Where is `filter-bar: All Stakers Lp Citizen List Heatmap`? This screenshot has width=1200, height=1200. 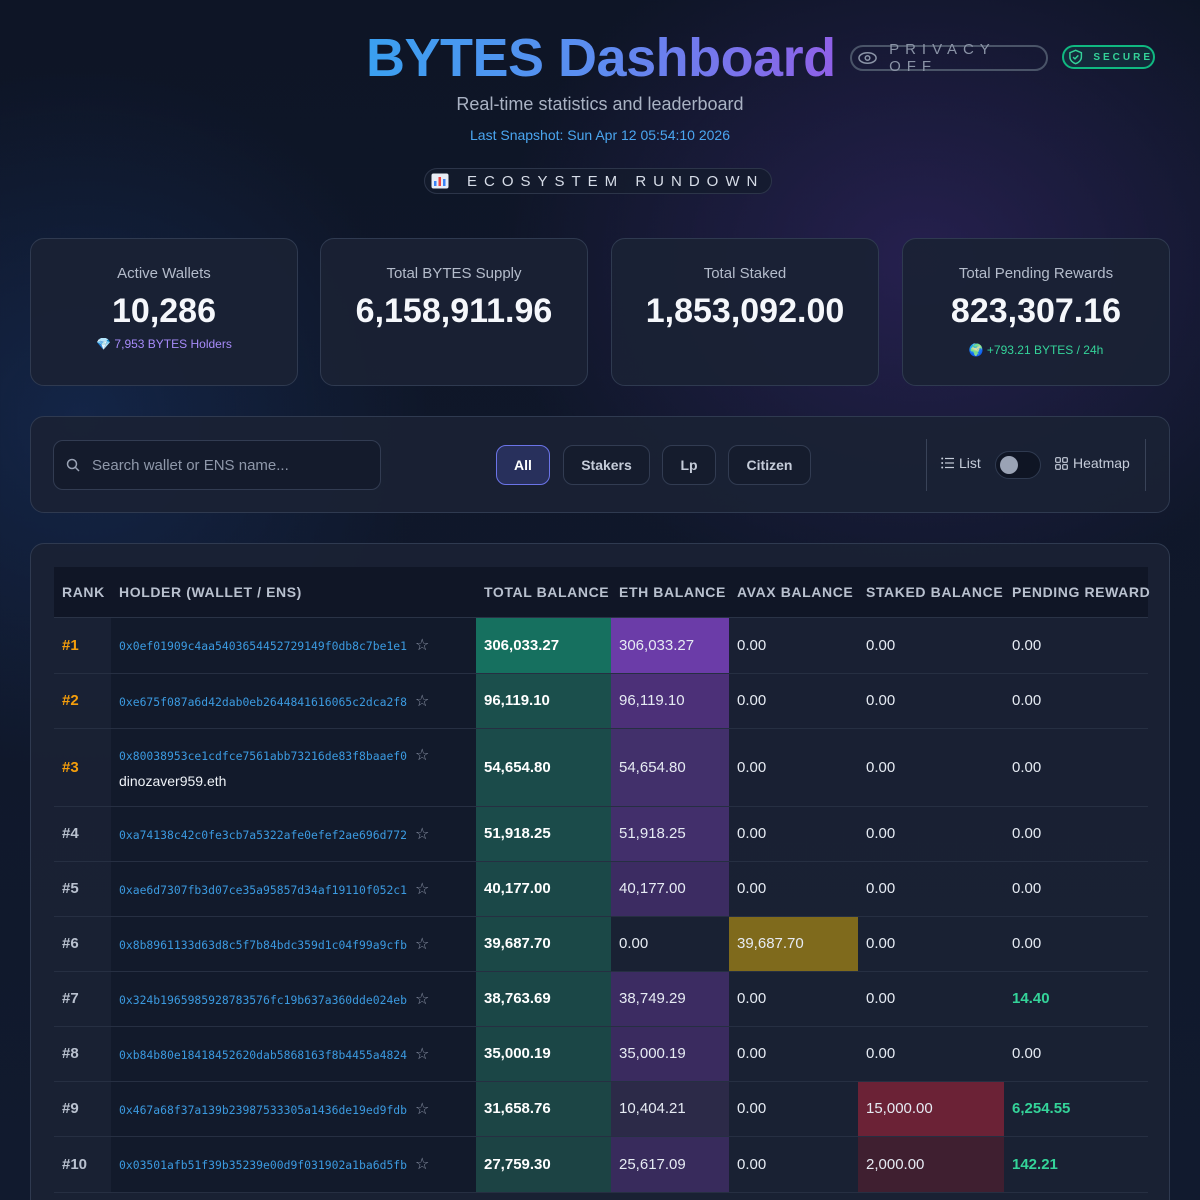 filter-bar: All Stakers Lp Citizen List Heatmap is located at coordinates (600, 464).